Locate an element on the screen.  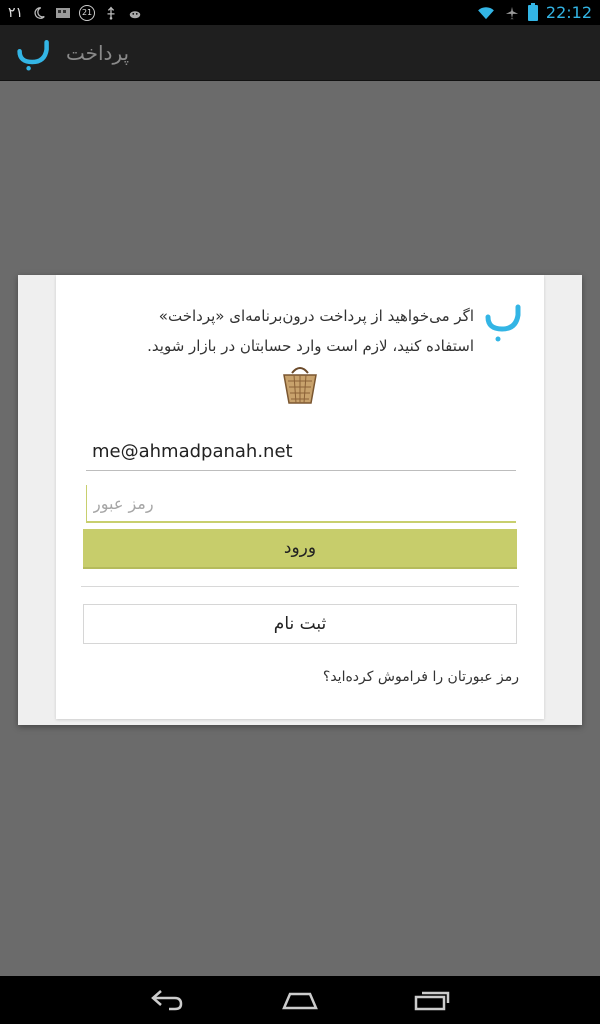
divider is located at coordinates (300, 586).